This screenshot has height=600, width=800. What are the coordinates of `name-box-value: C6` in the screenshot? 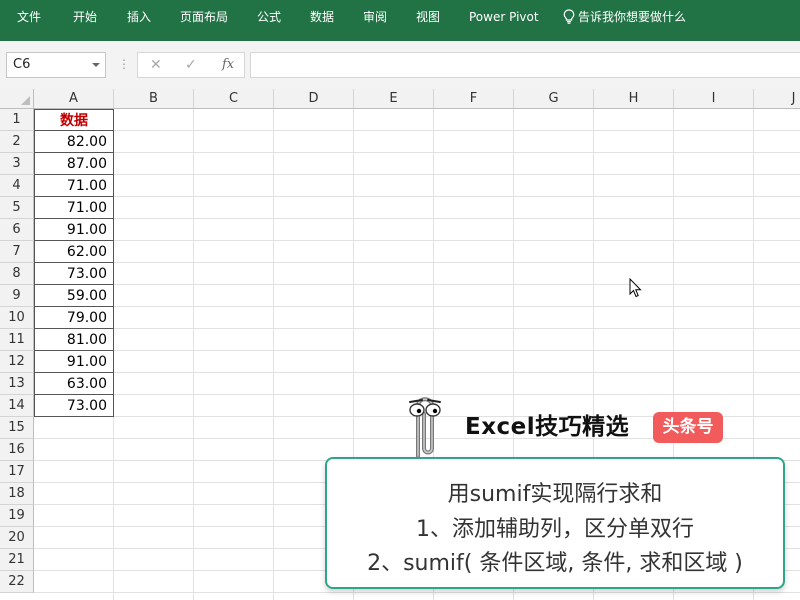 It's located at (22, 64).